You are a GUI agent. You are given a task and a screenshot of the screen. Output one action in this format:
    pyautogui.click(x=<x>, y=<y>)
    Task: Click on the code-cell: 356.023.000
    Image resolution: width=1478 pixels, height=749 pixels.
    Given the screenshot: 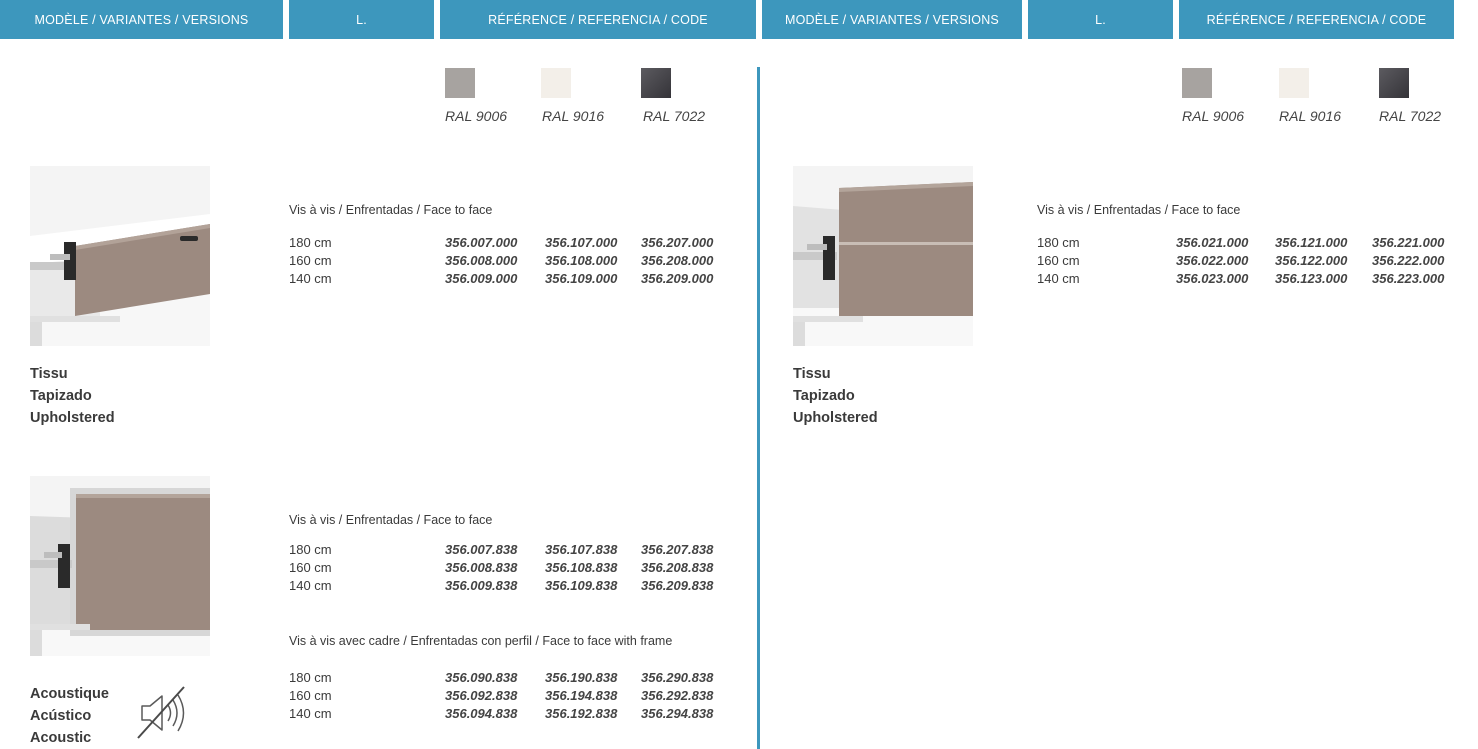 What is the action you would take?
    pyautogui.click(x=1212, y=278)
    